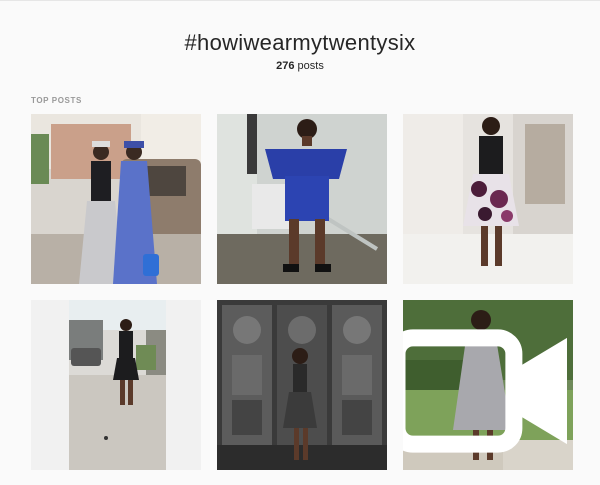  What do you see at coordinates (485, 391) in the screenshot?
I see `video-camera-icon` at bounding box center [485, 391].